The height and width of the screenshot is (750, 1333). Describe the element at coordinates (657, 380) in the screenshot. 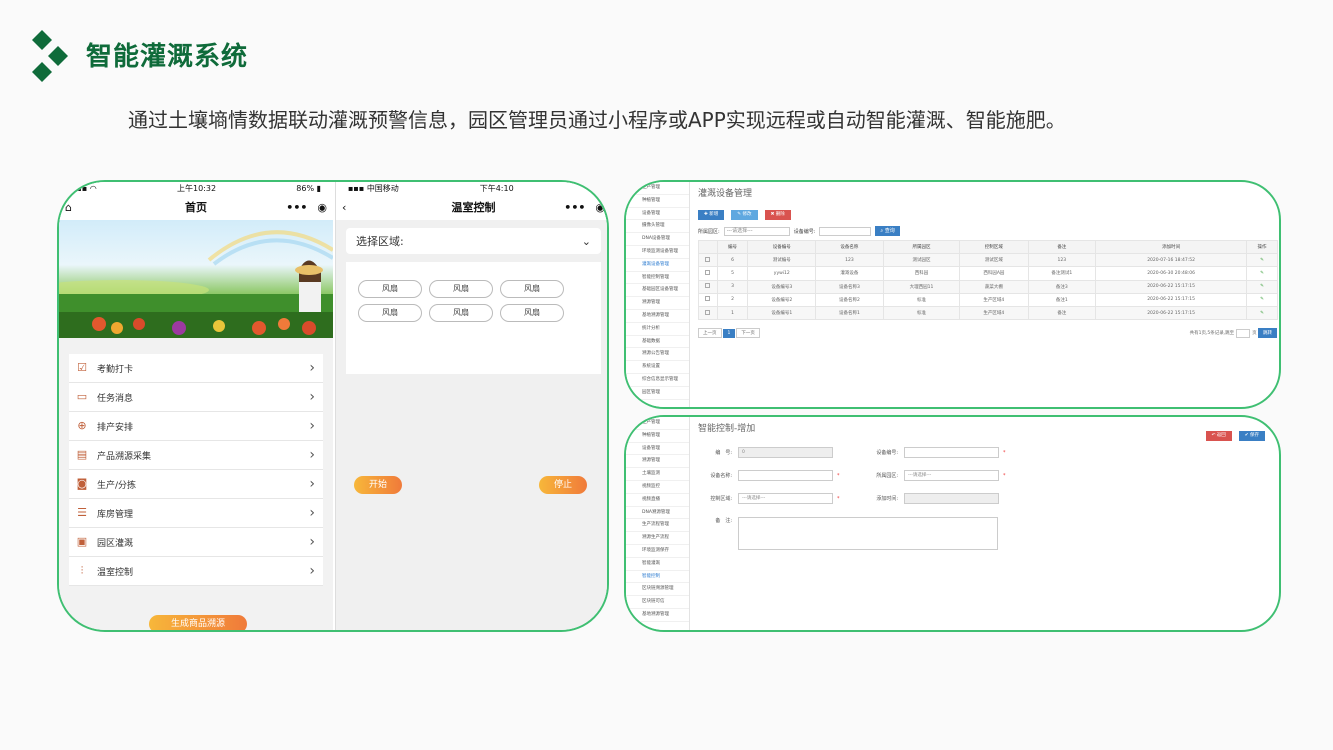

I see `sidebar-item: 综合信息显示管理` at that location.